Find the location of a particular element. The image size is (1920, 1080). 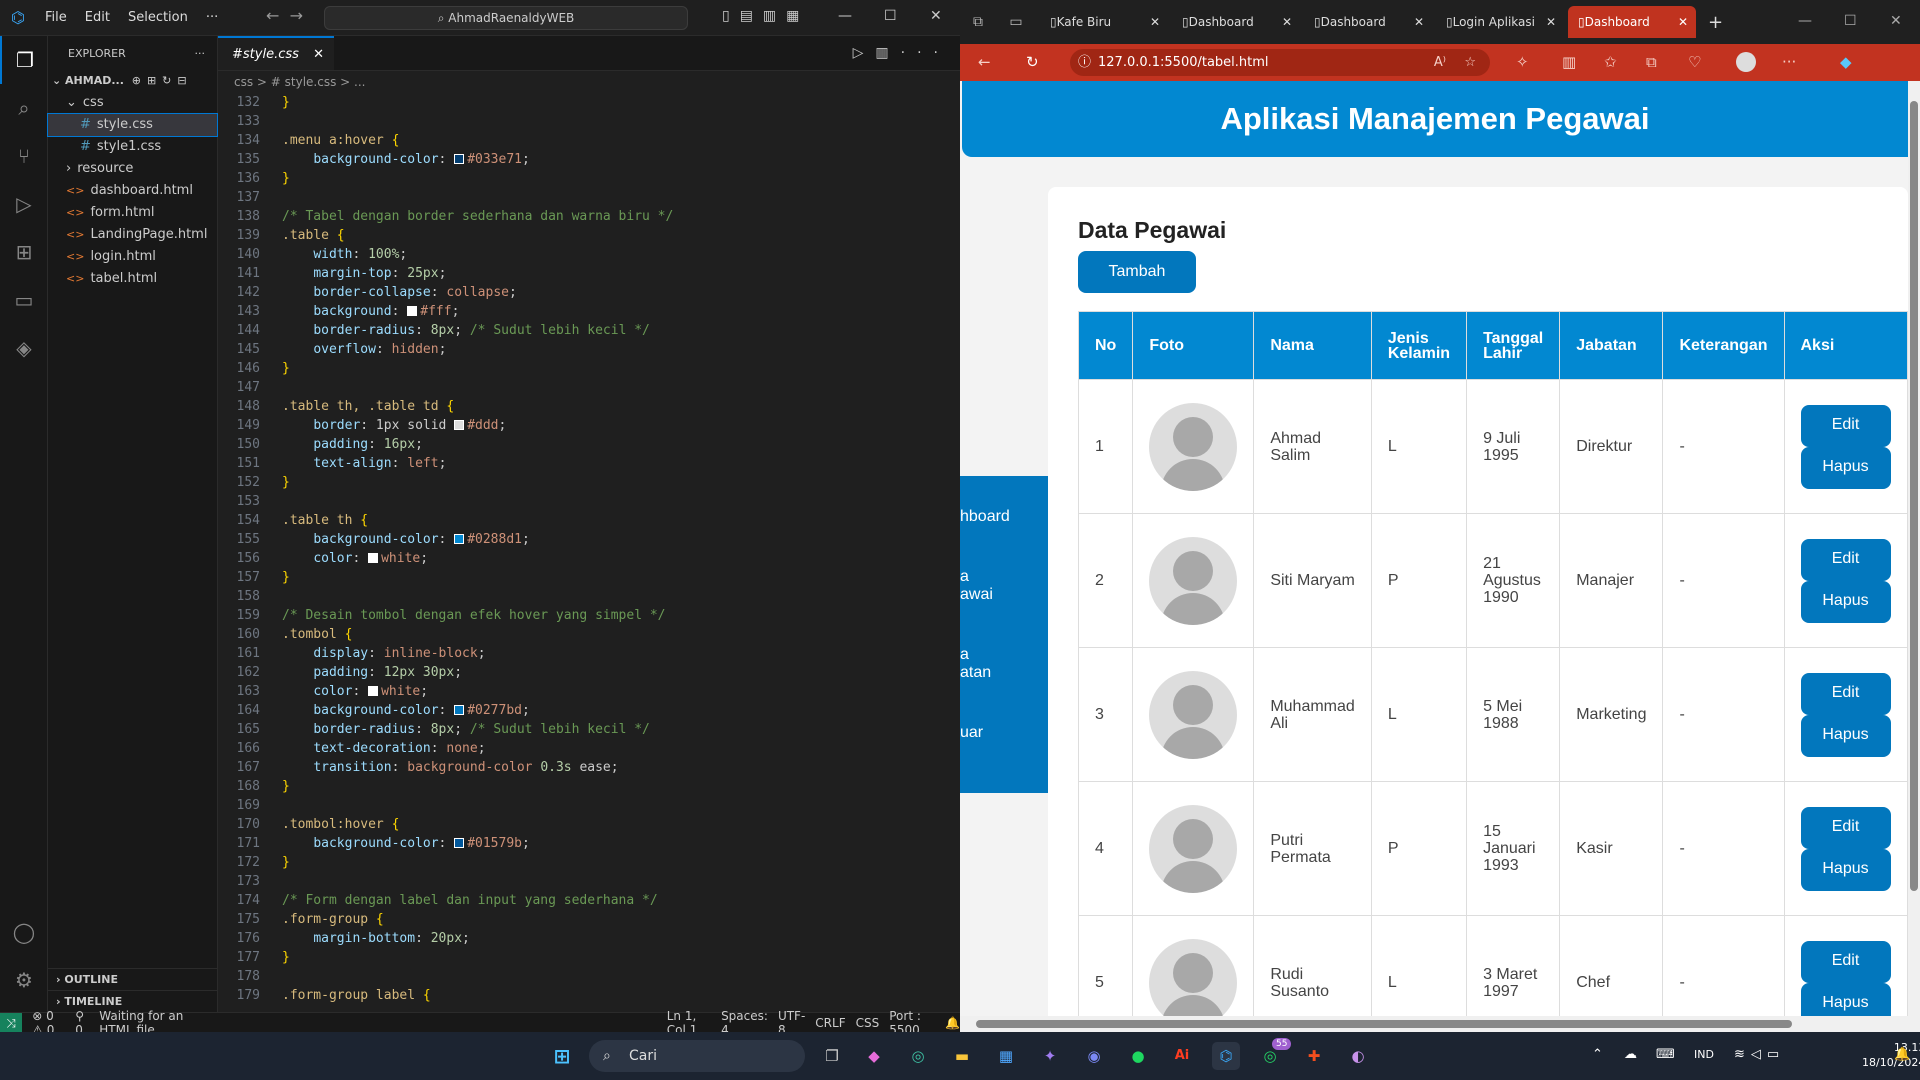

refresh-icon: ↻ is located at coordinates (1032, 62).